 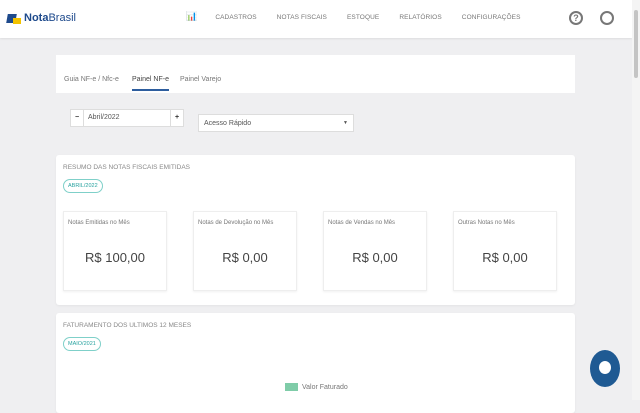 What do you see at coordinates (150, 83) in the screenshot?
I see `tab-painel-nfe: Painel NF-e` at bounding box center [150, 83].